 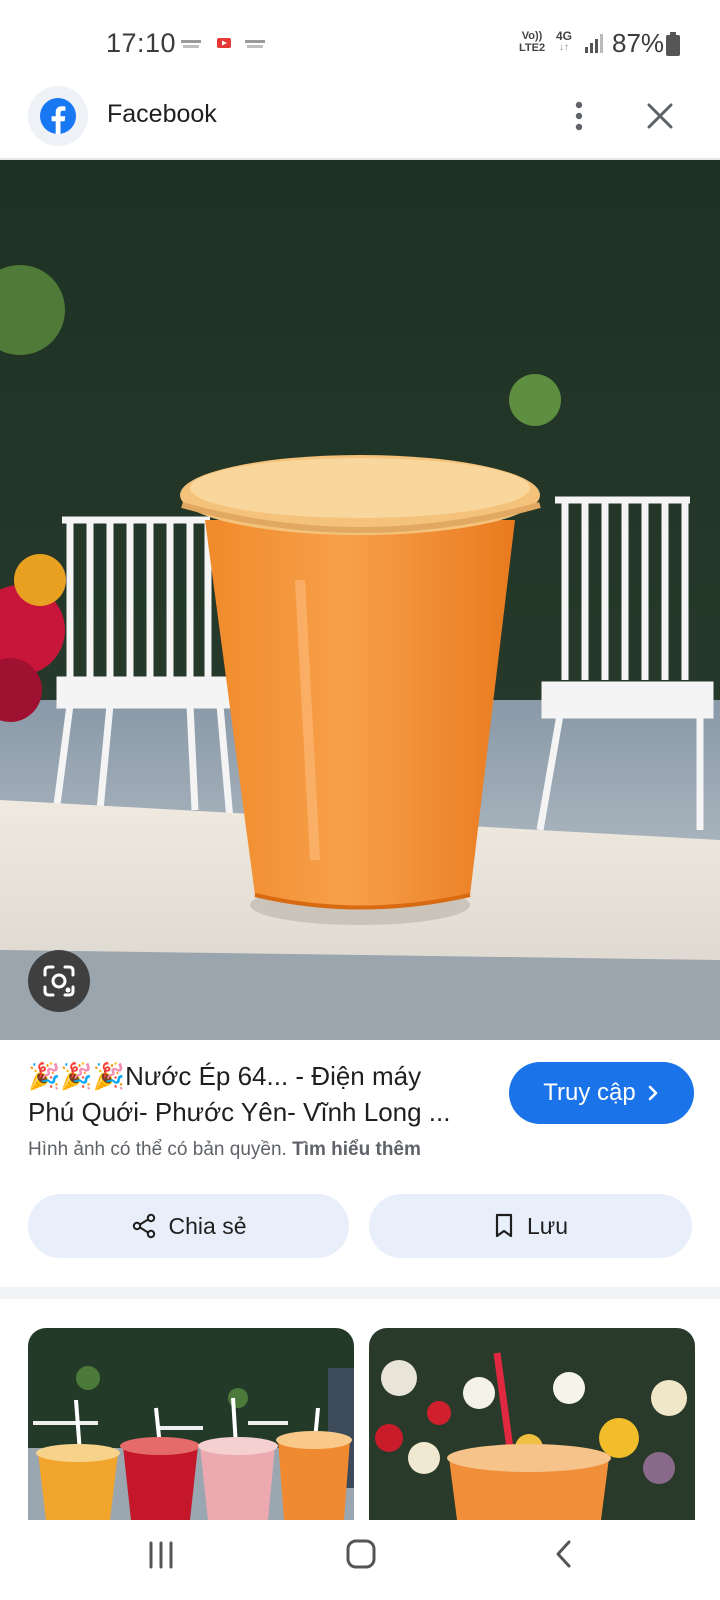 What do you see at coordinates (360, 43) in the screenshot?
I see `status-bar: 17:10 Vo)) LTE2 4G ↓↑ 87%` at bounding box center [360, 43].